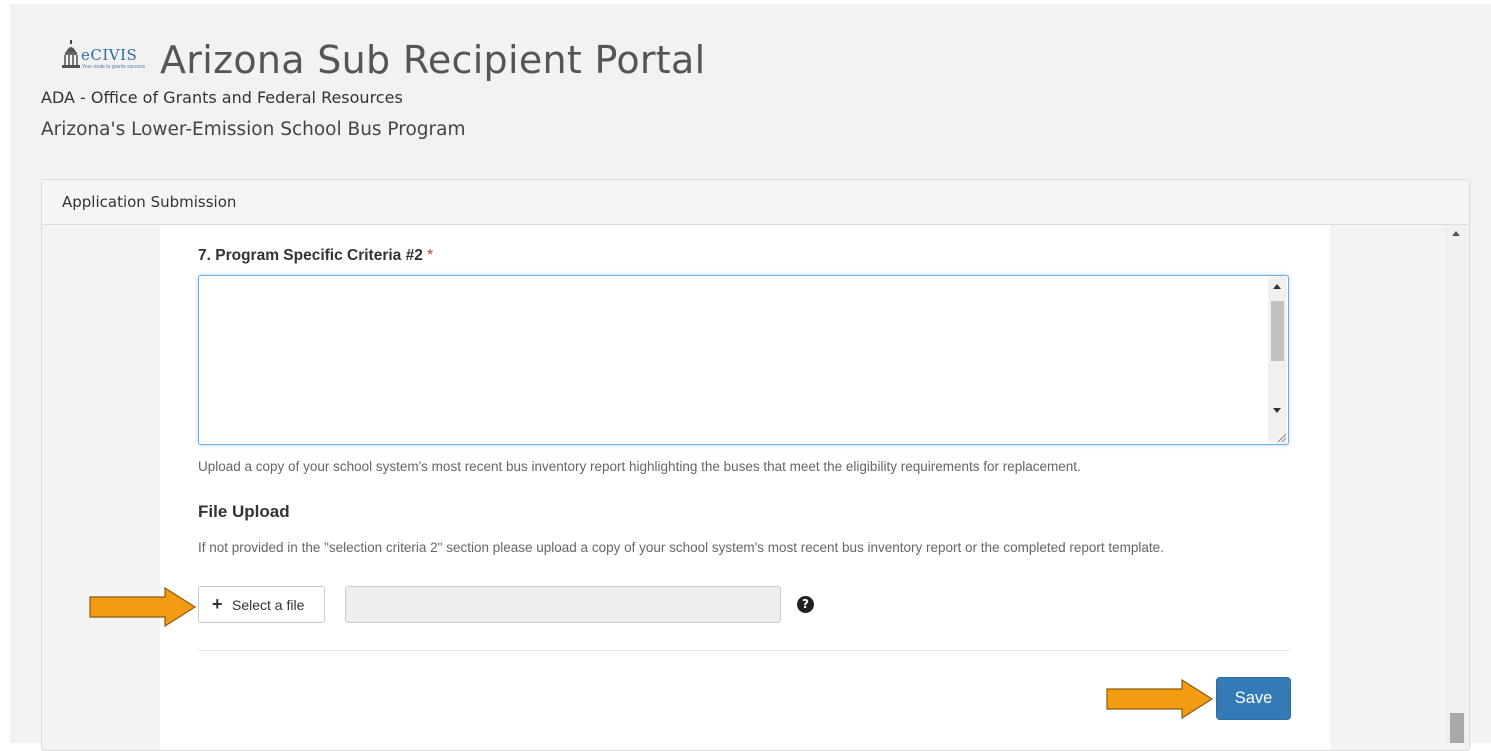 The height and width of the screenshot is (751, 1491). Describe the element at coordinates (755, 202) in the screenshot. I see `panel-heading: Application Submission` at that location.